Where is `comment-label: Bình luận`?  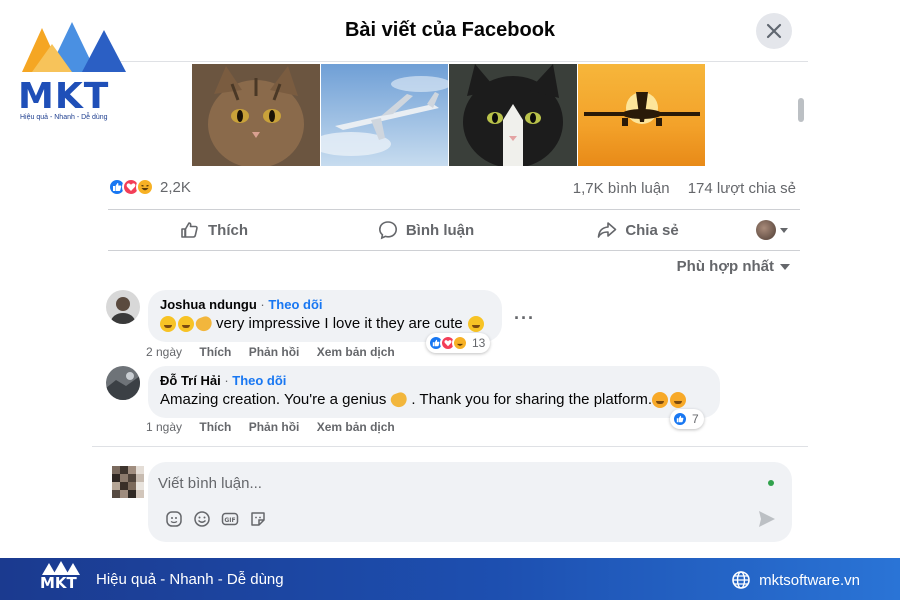 comment-label: Bình luận is located at coordinates (440, 230).